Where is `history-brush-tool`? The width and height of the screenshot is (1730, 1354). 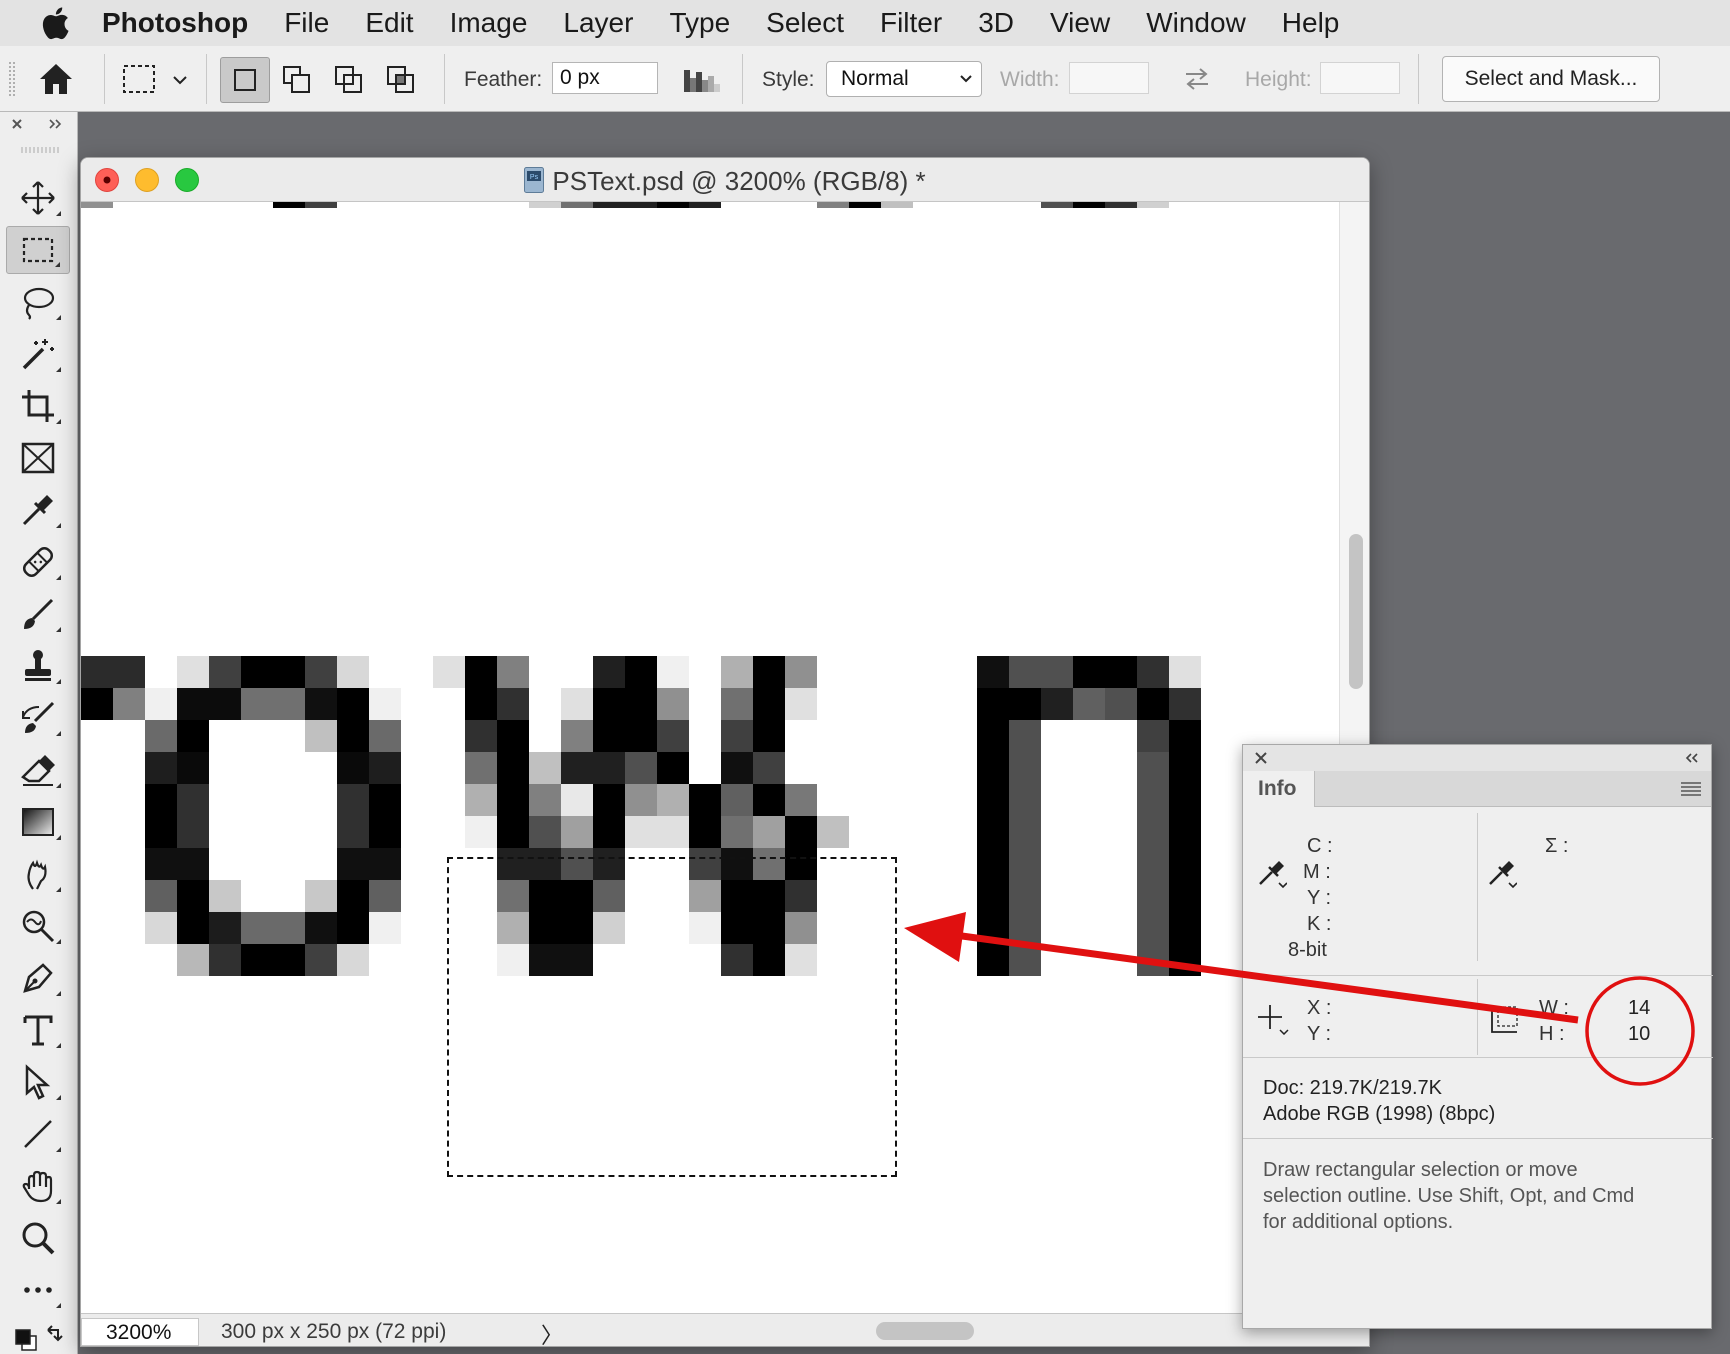
history-brush-tool is located at coordinates (38, 718).